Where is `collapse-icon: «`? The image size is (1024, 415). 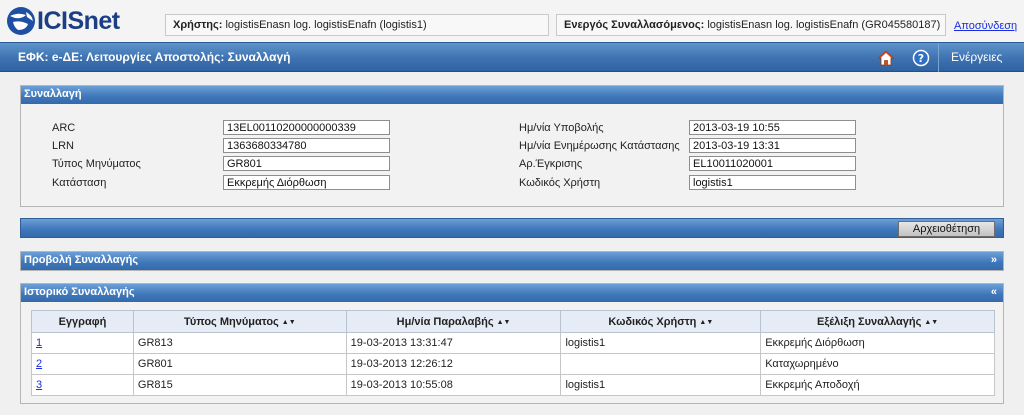
collapse-icon: « is located at coordinates (994, 292).